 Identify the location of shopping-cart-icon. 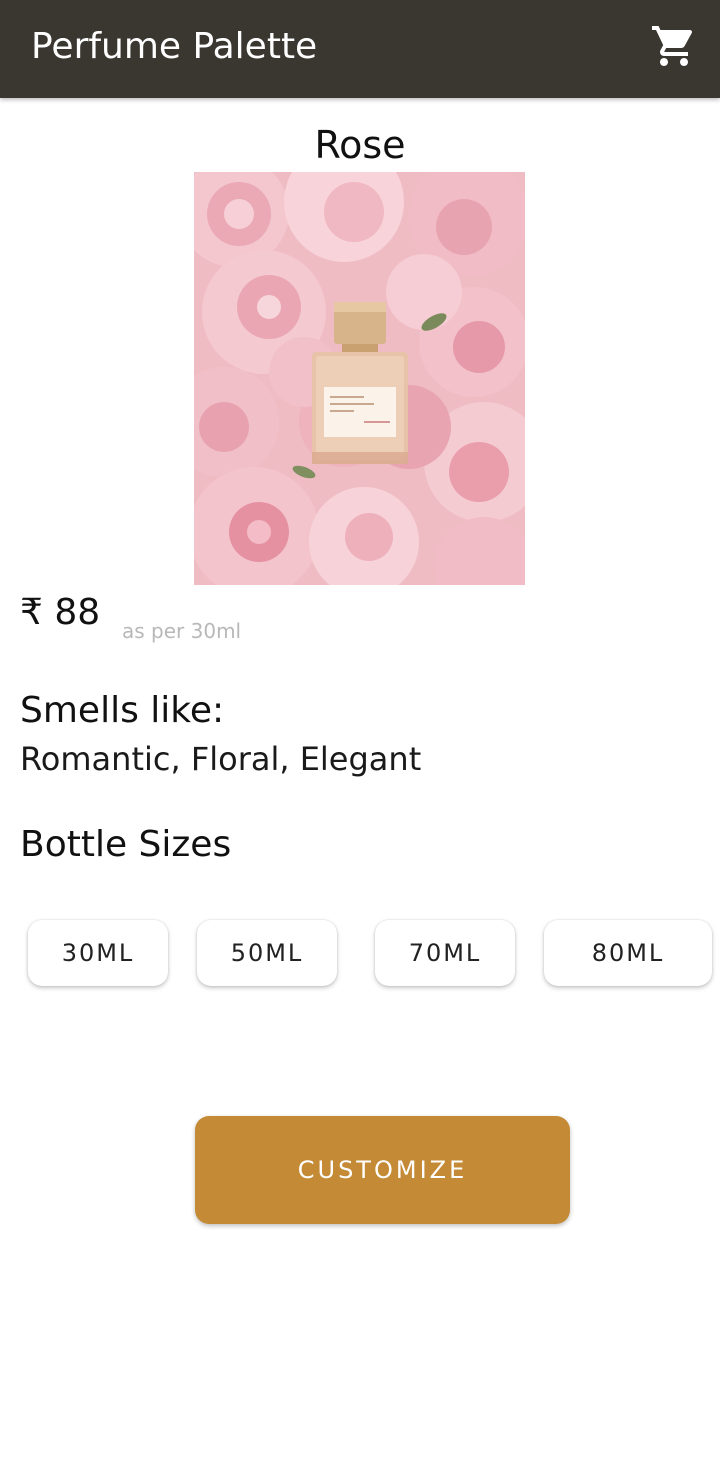
(672, 46).